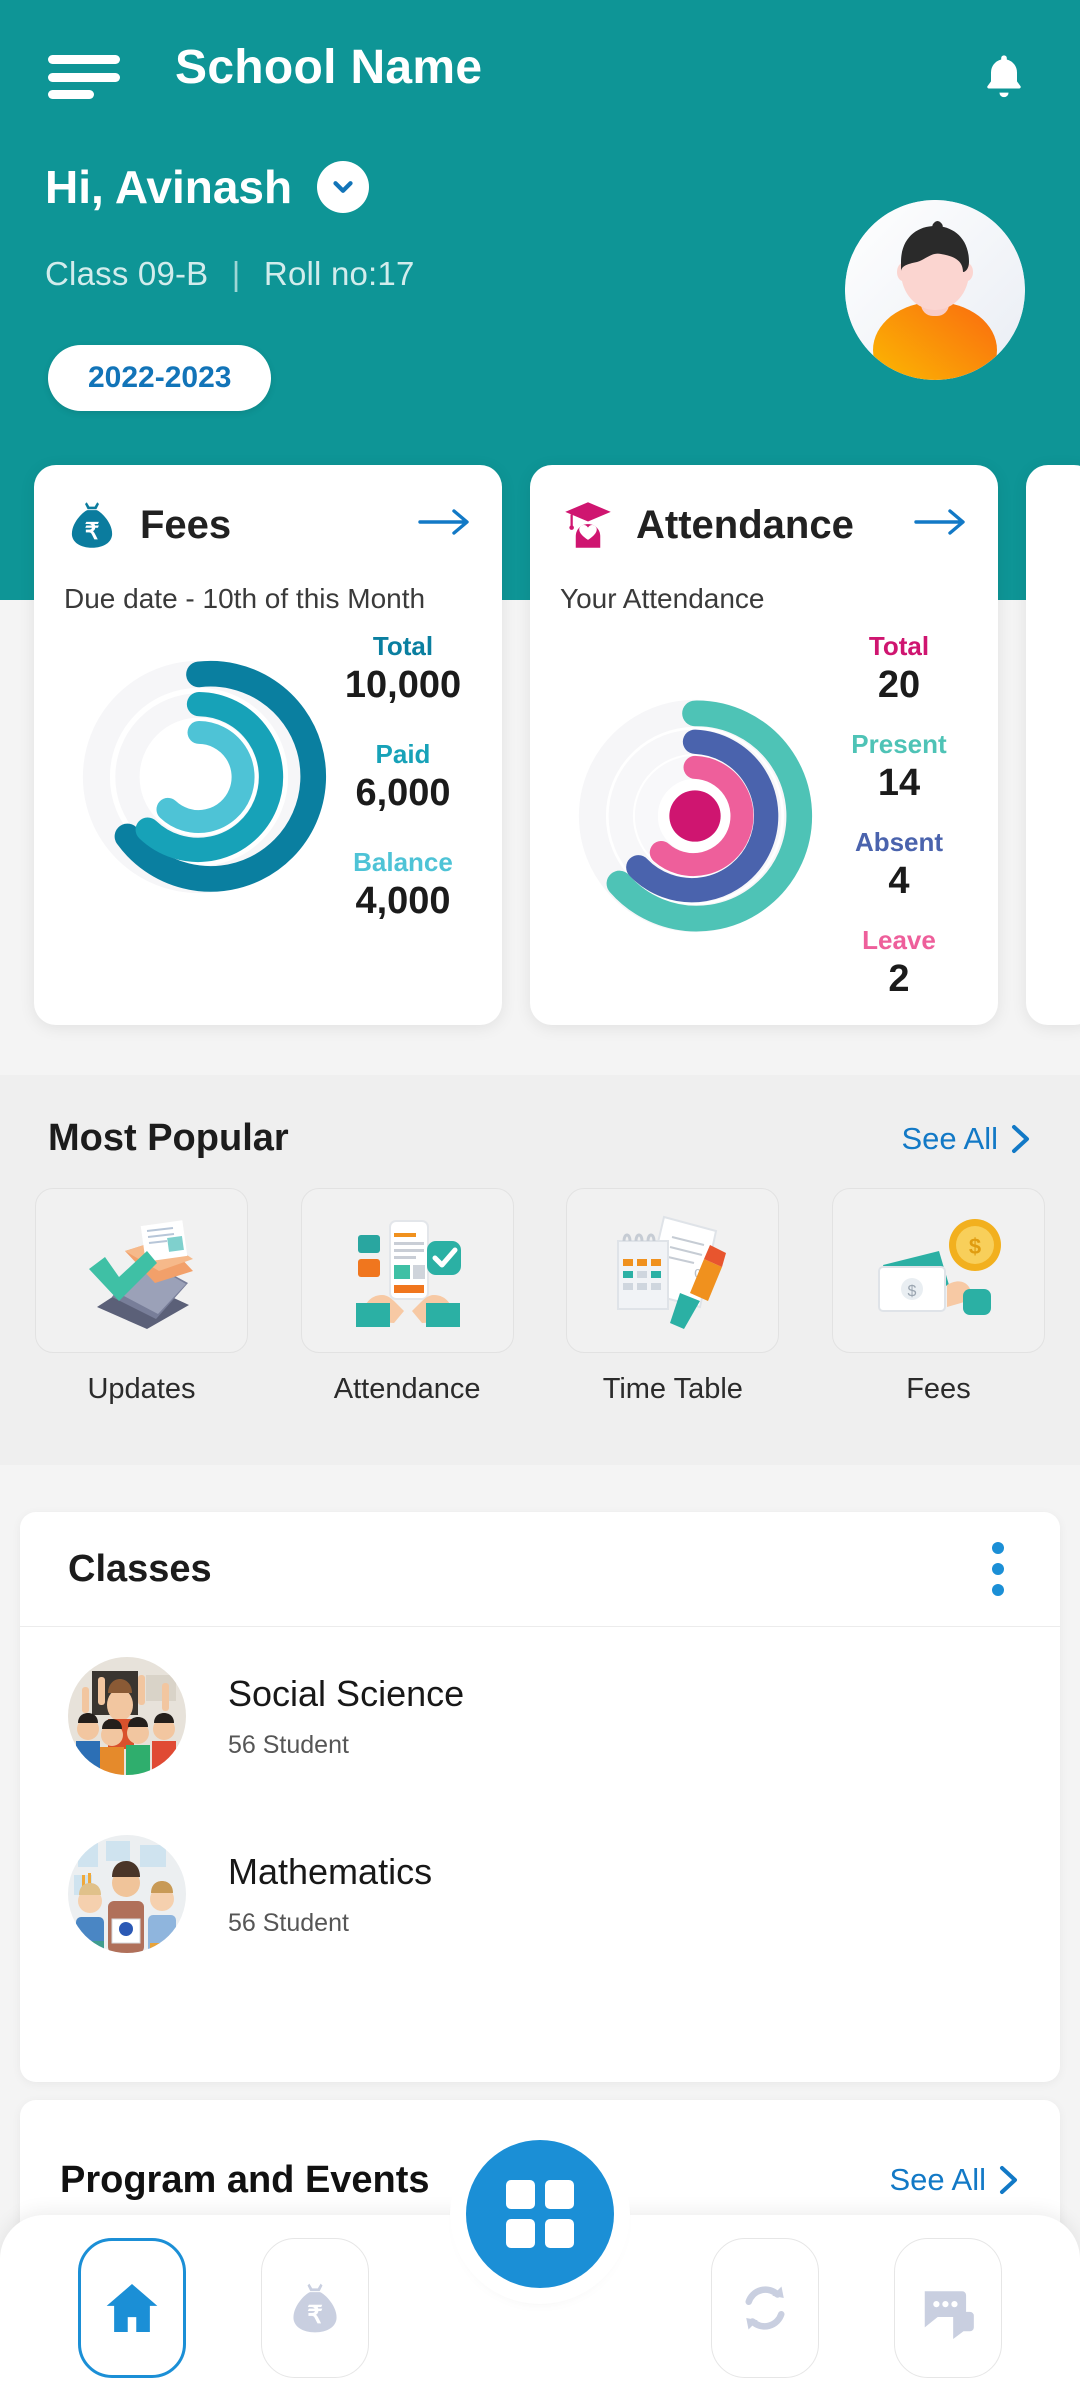 Image resolution: width=1080 pixels, height=2400 pixels. I want to click on list-item: Social Science 56 Student, so click(540, 1716).